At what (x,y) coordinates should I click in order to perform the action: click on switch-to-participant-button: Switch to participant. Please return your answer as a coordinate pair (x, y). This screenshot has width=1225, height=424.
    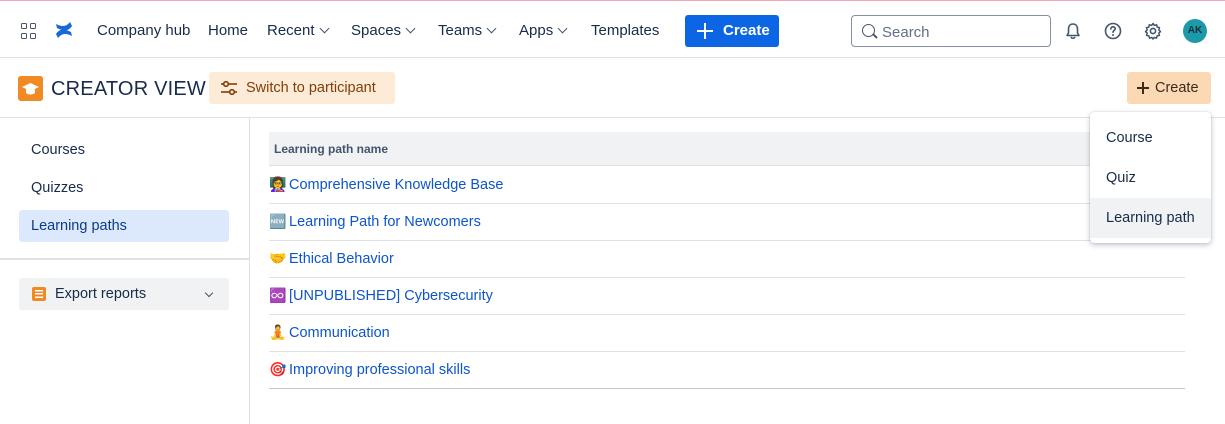
    Looking at the image, I should click on (302, 88).